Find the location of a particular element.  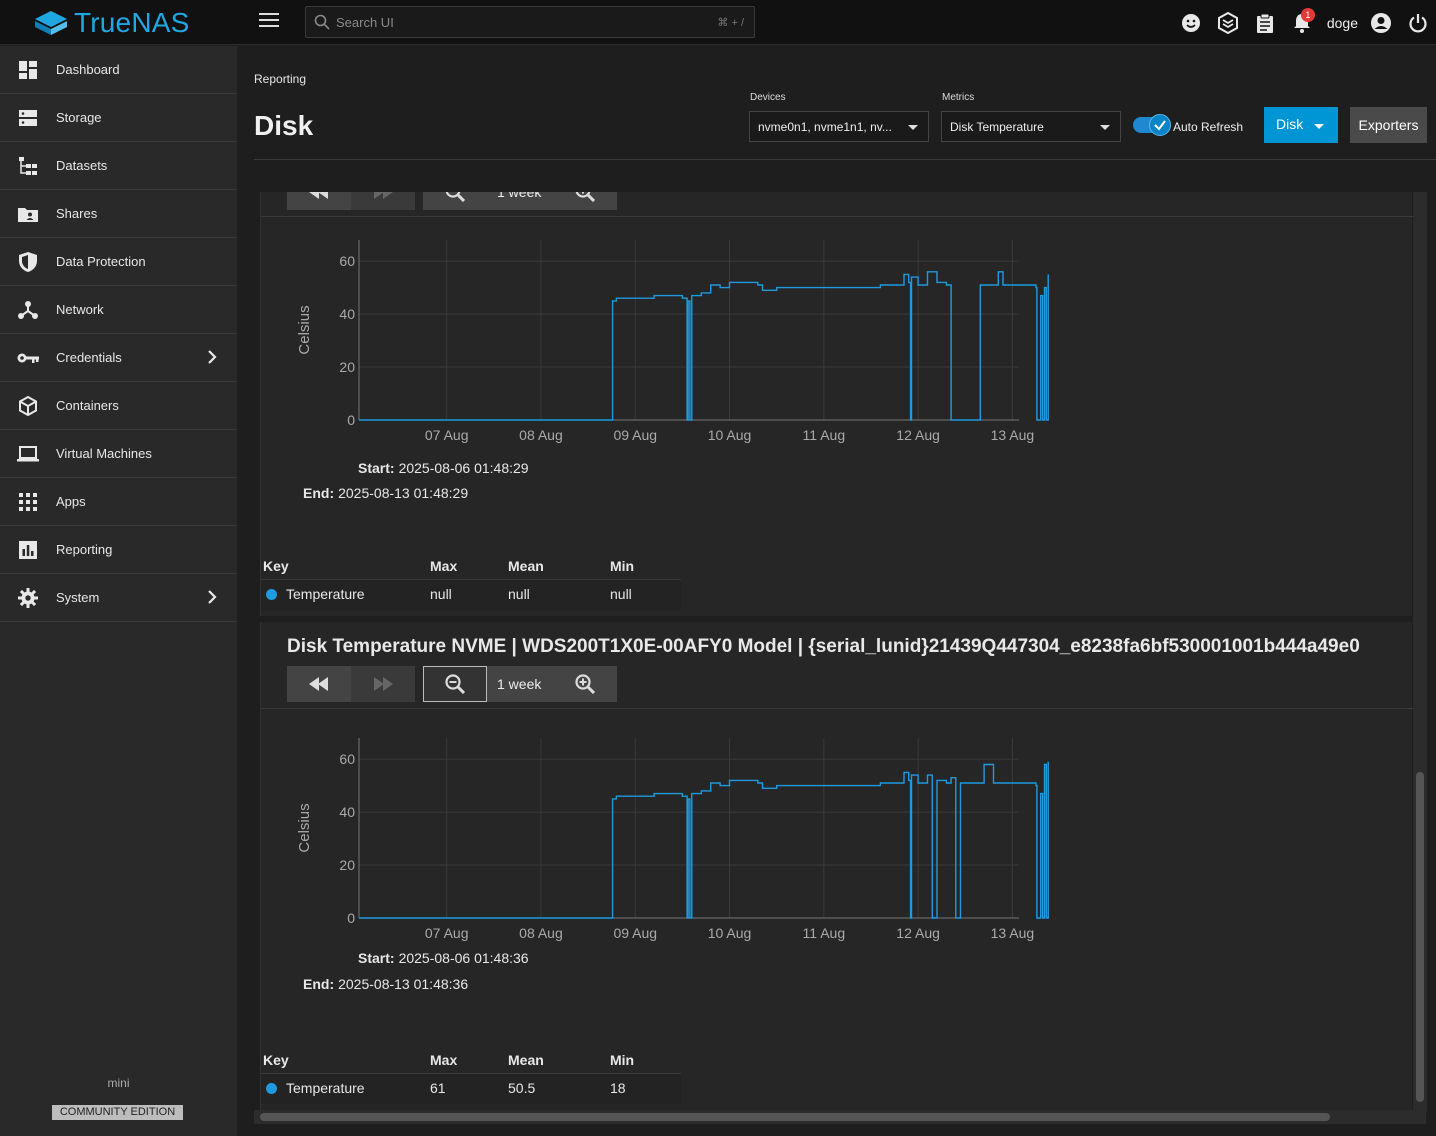

storage-icon is located at coordinates (28, 117).